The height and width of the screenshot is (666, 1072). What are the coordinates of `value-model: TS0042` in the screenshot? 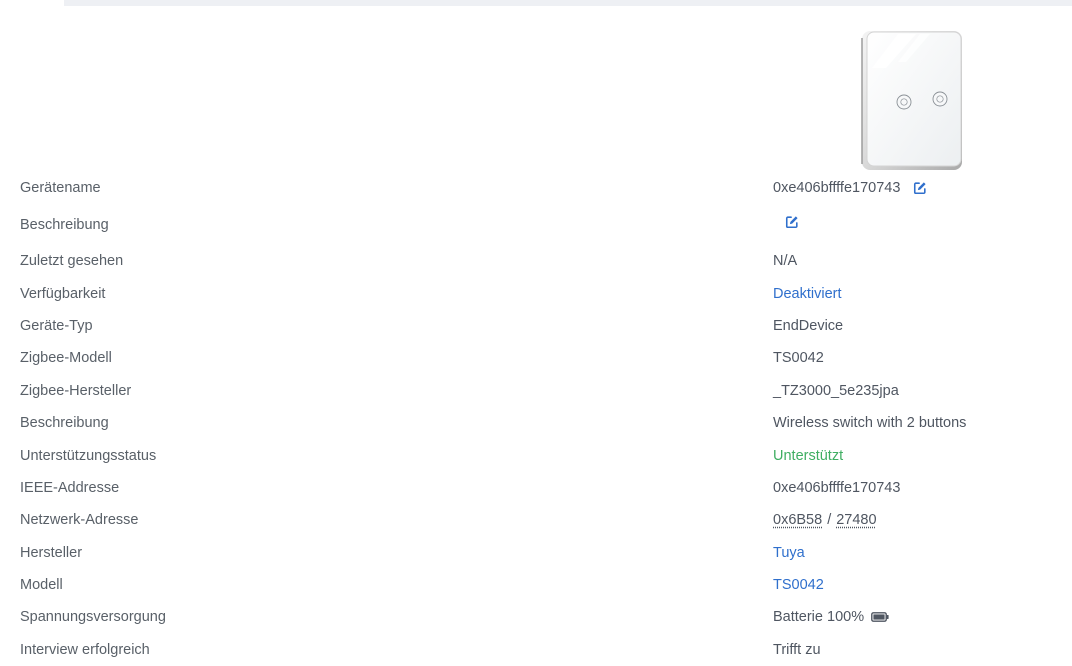 It's located at (798, 585).